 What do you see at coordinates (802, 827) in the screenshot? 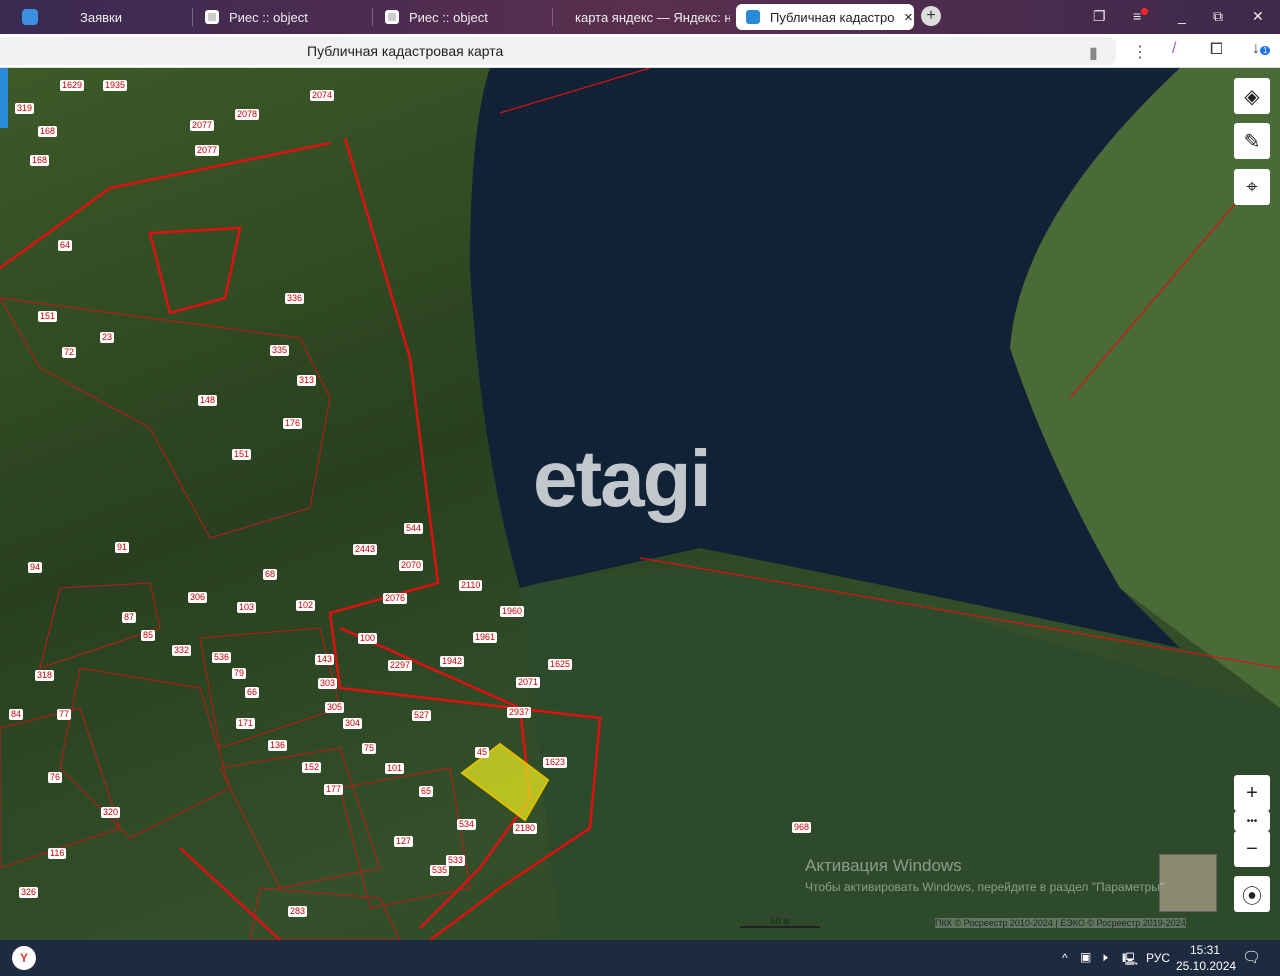
I see `parcel-label: 968` at bounding box center [802, 827].